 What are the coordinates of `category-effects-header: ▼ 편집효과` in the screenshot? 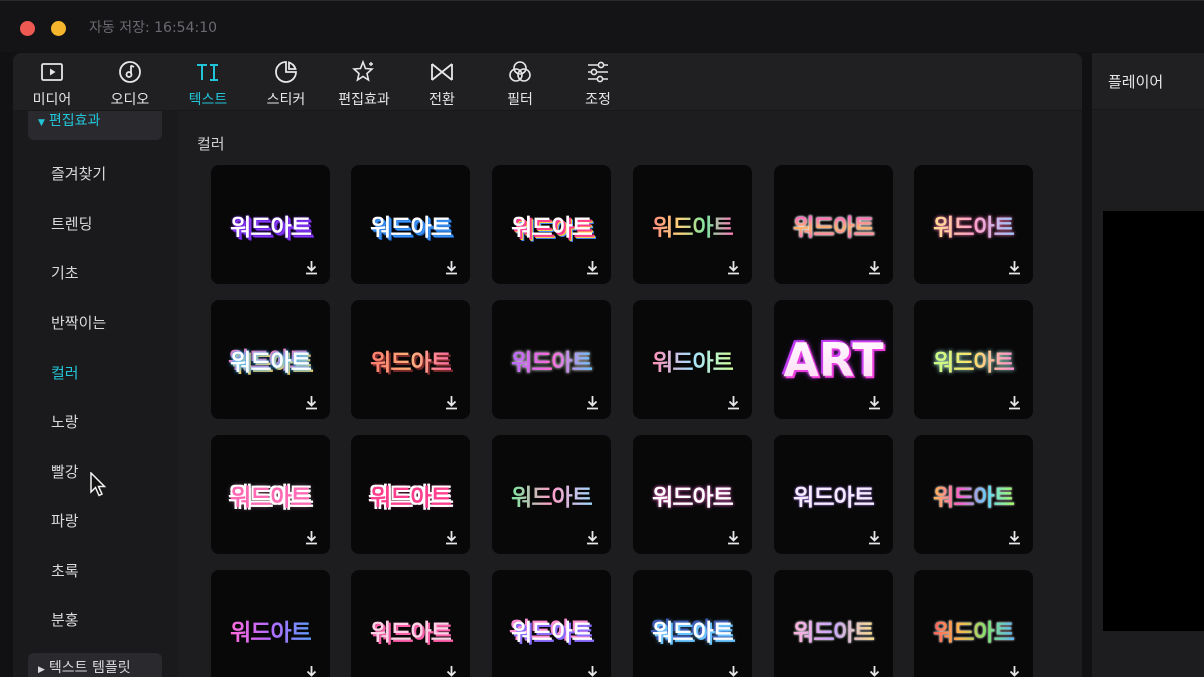 It's located at (95, 125).